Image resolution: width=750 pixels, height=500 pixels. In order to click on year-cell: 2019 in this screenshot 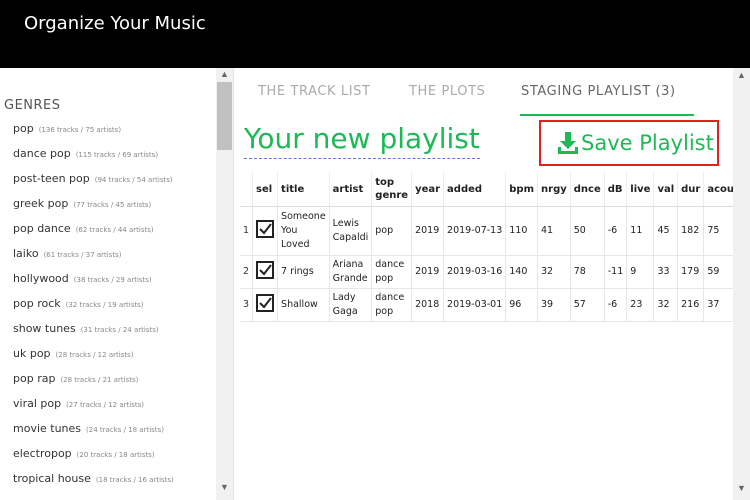, I will do `click(428, 231)`.